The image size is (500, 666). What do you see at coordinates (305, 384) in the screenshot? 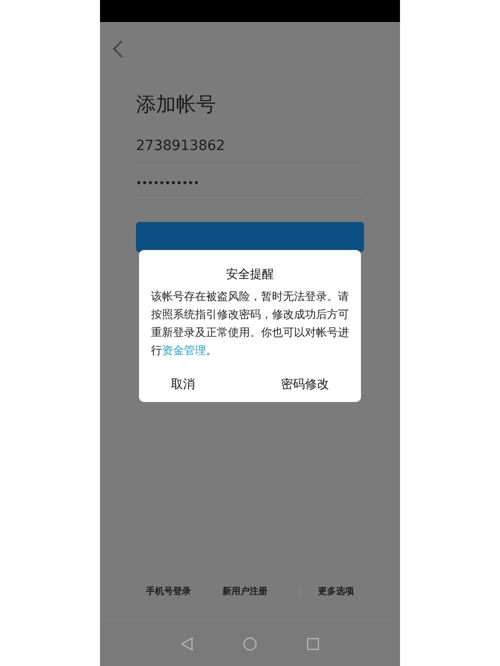
I see `change-password-button: 密码修改` at bounding box center [305, 384].